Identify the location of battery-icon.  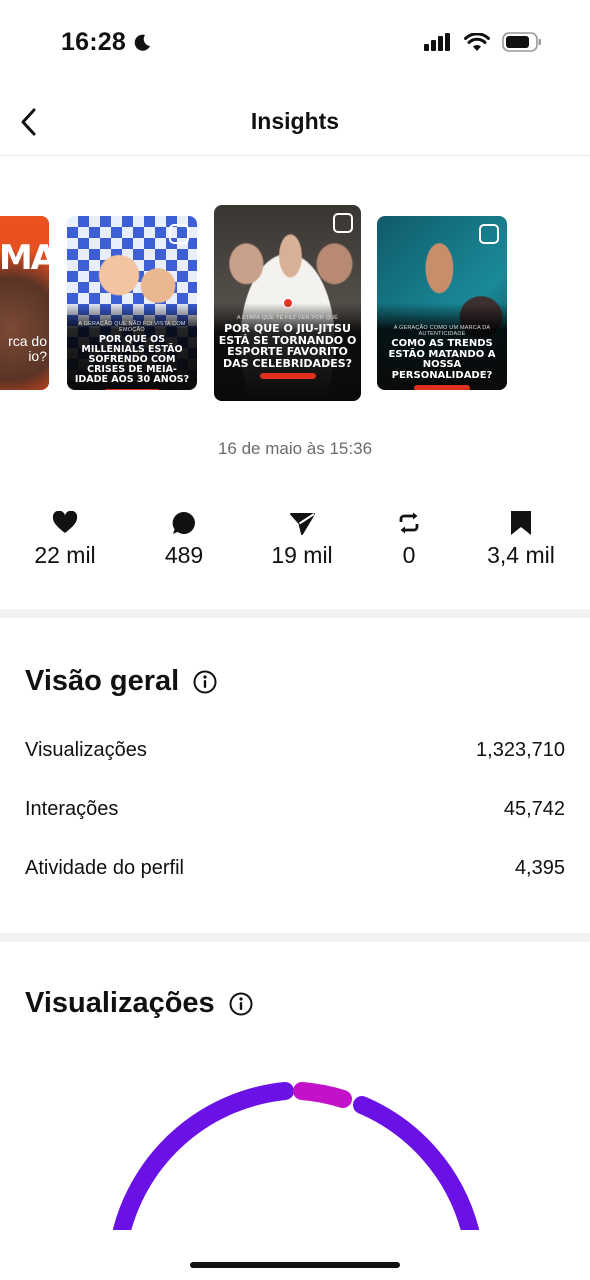
(521, 42).